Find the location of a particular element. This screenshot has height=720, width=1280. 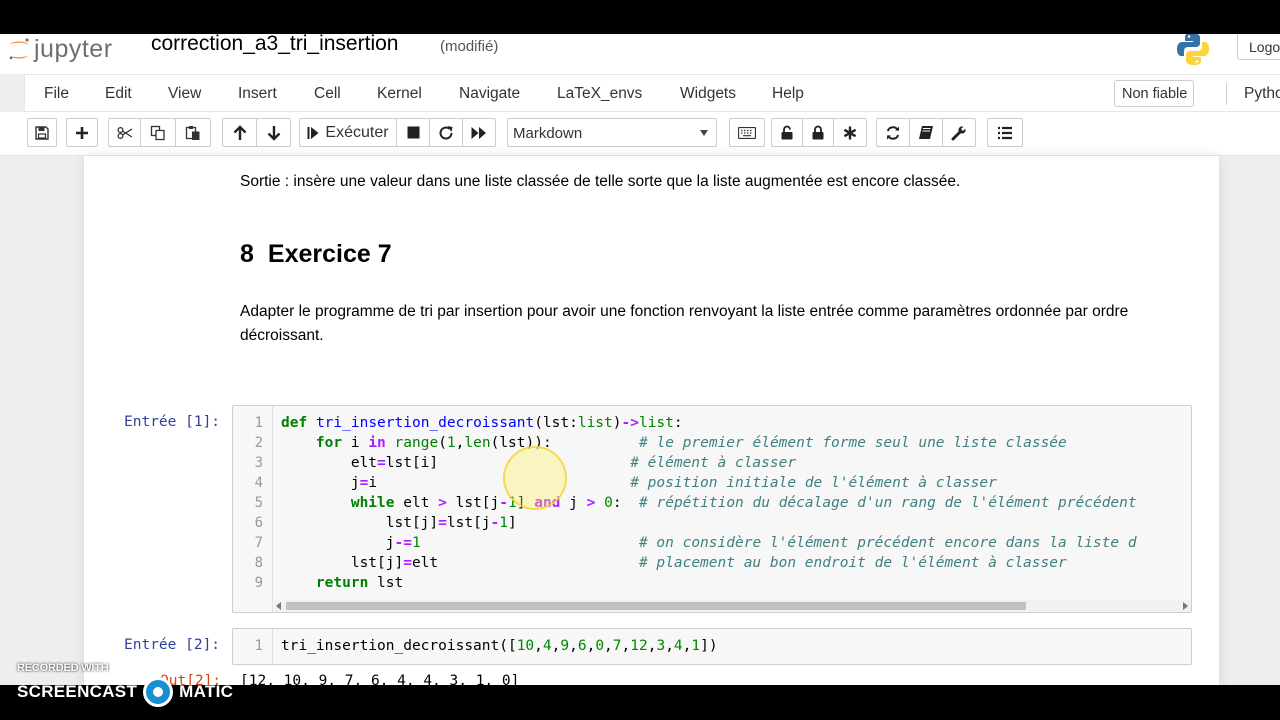

toolbar: Exécuter Markdown is located at coordinates (640, 134).